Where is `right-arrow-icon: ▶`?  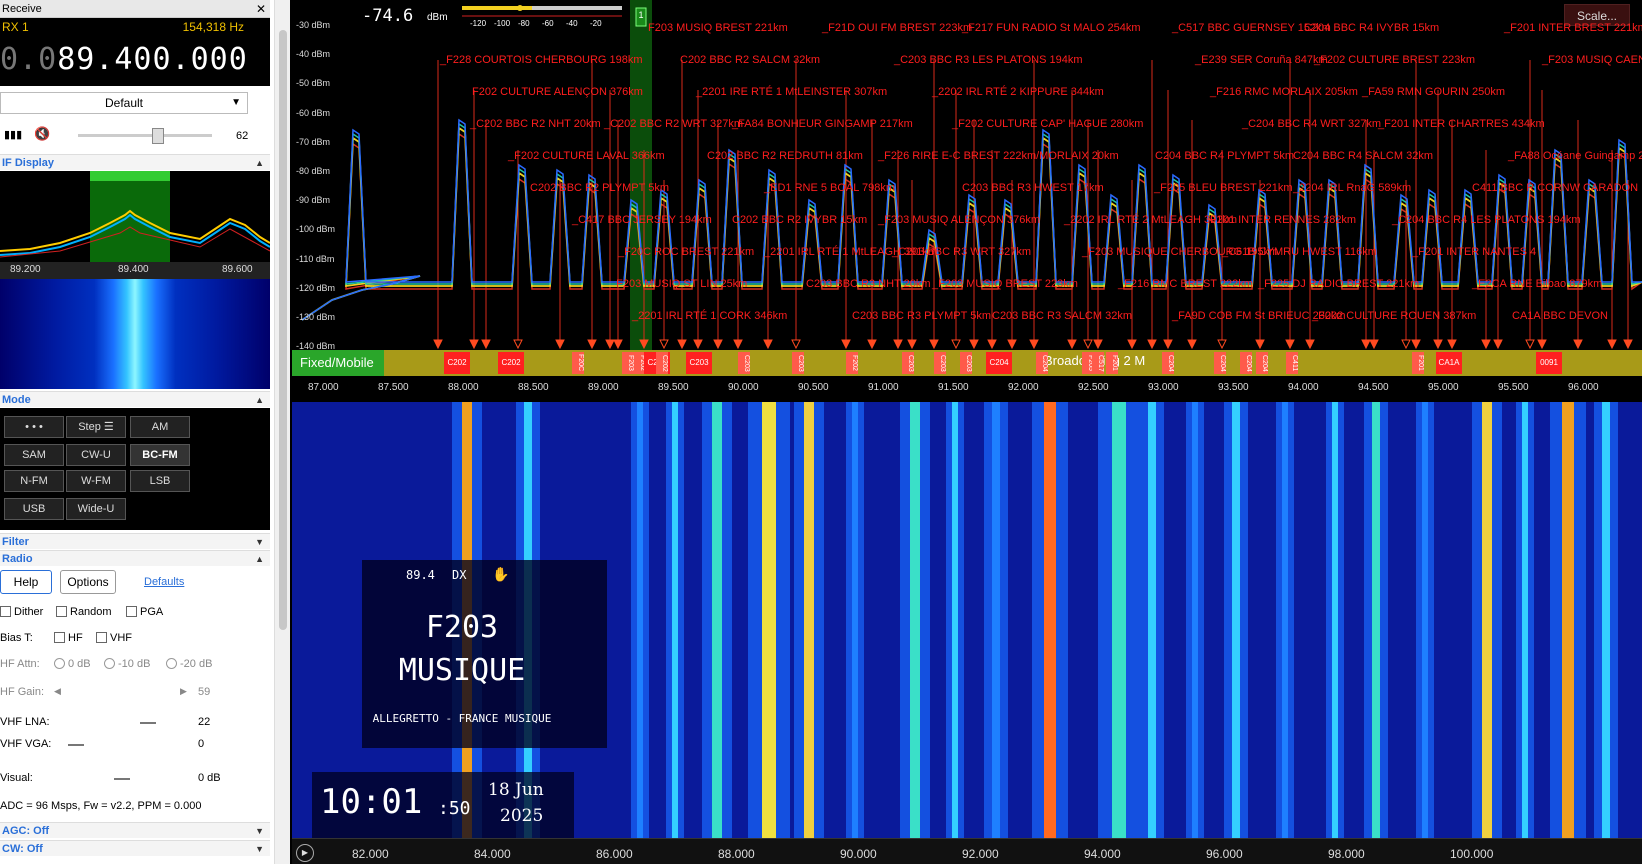 right-arrow-icon: ▶ is located at coordinates (183, 691).